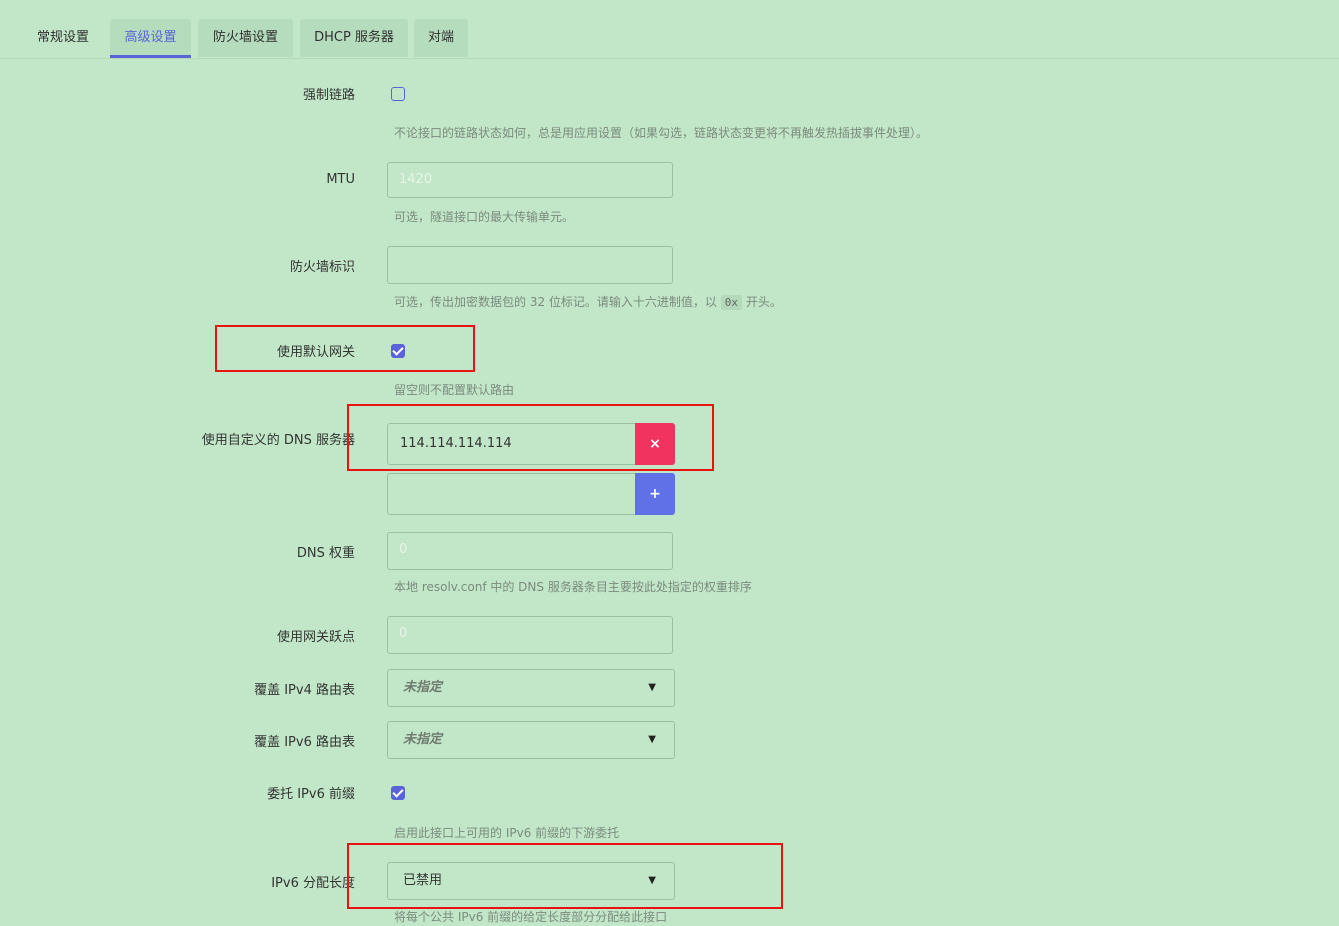  What do you see at coordinates (322, 267) in the screenshot?
I see `fwmark-label: 防火墙标识` at bounding box center [322, 267].